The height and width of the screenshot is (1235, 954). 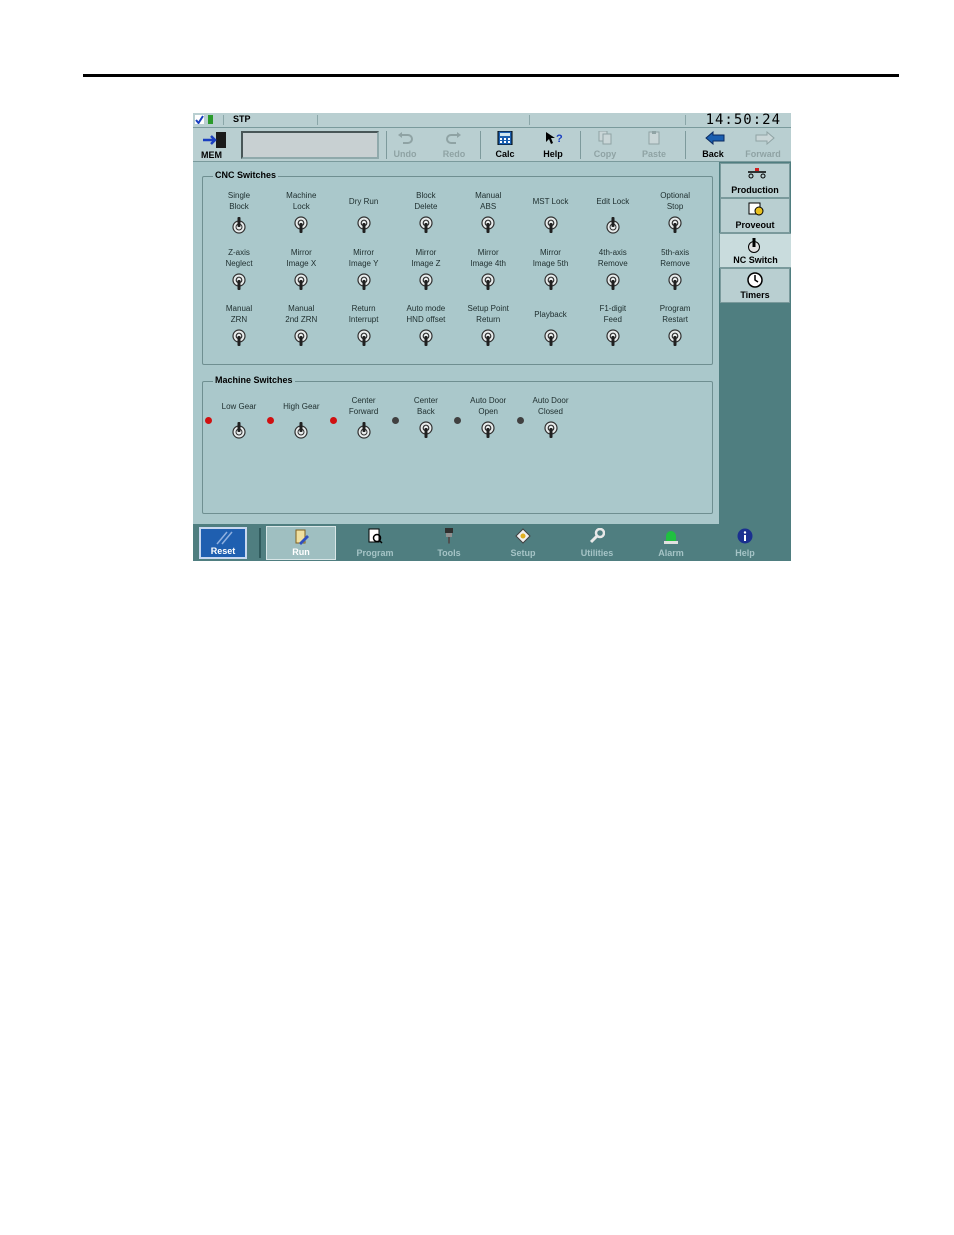 I want to click on tab-proveout: Proveout, so click(x=755, y=215).